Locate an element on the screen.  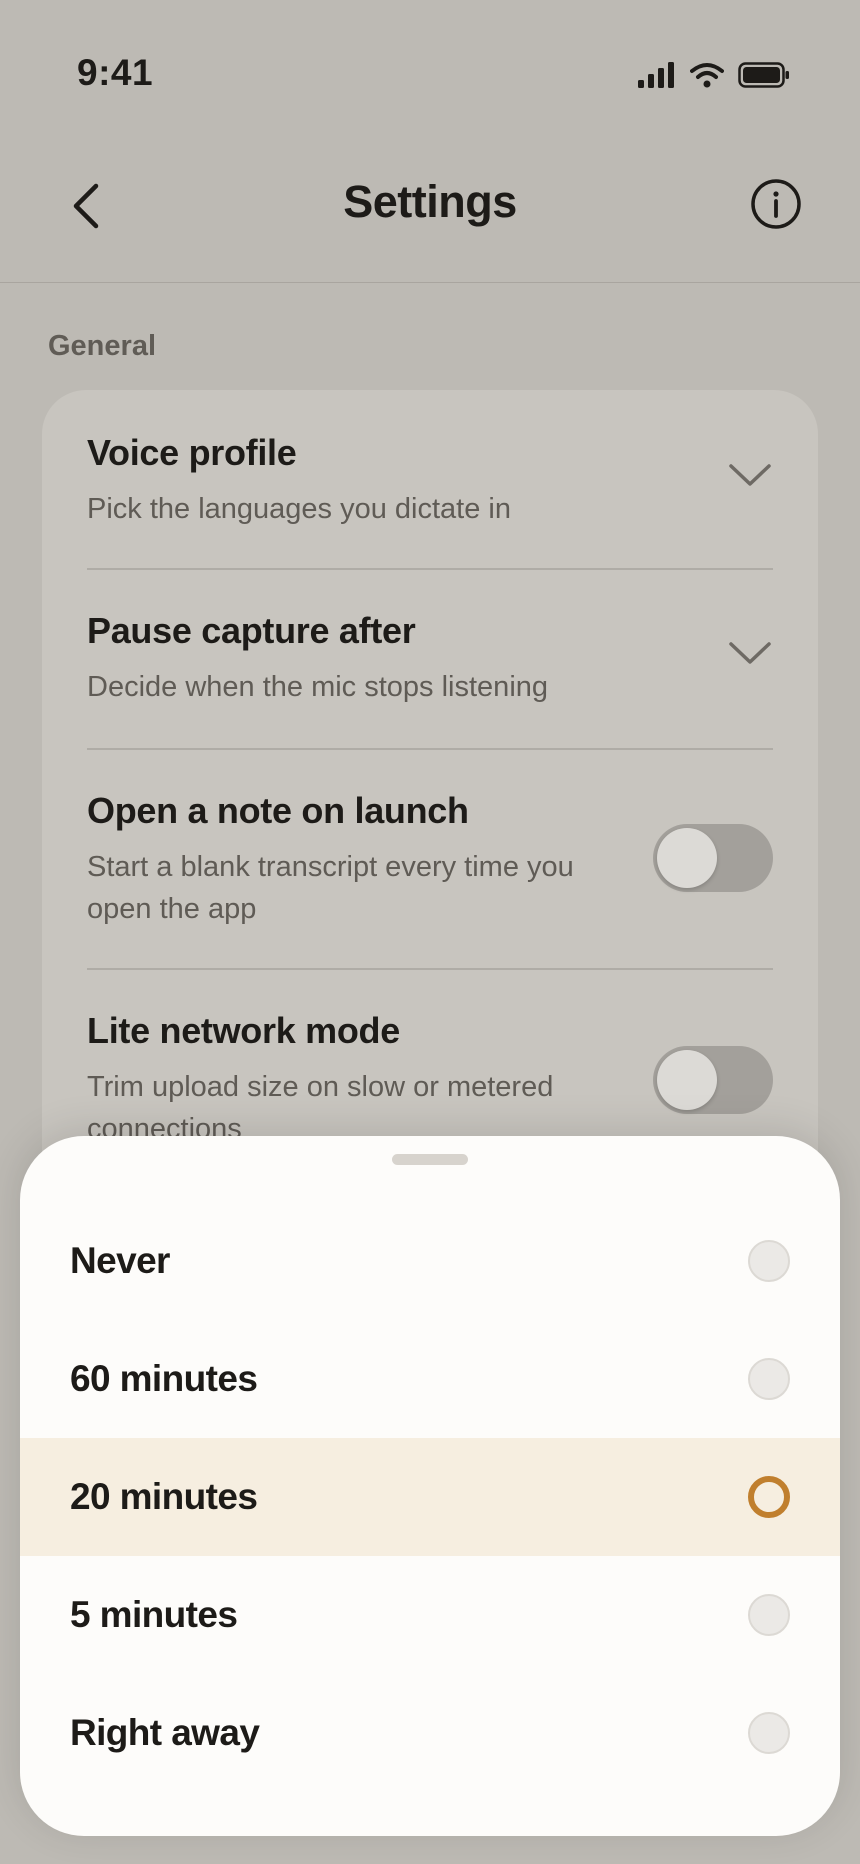
battery-icon is located at coordinates (763, 75).